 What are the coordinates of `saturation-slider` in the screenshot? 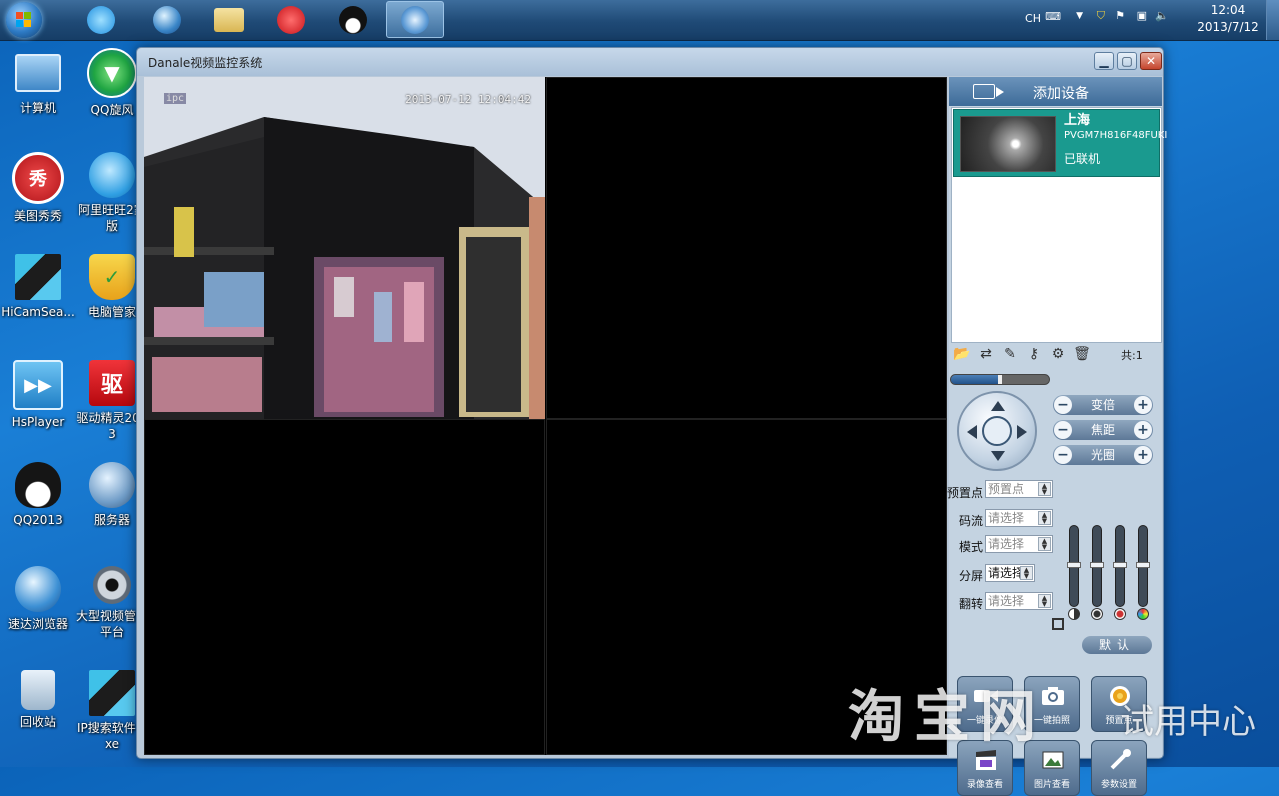 It's located at (1120, 566).